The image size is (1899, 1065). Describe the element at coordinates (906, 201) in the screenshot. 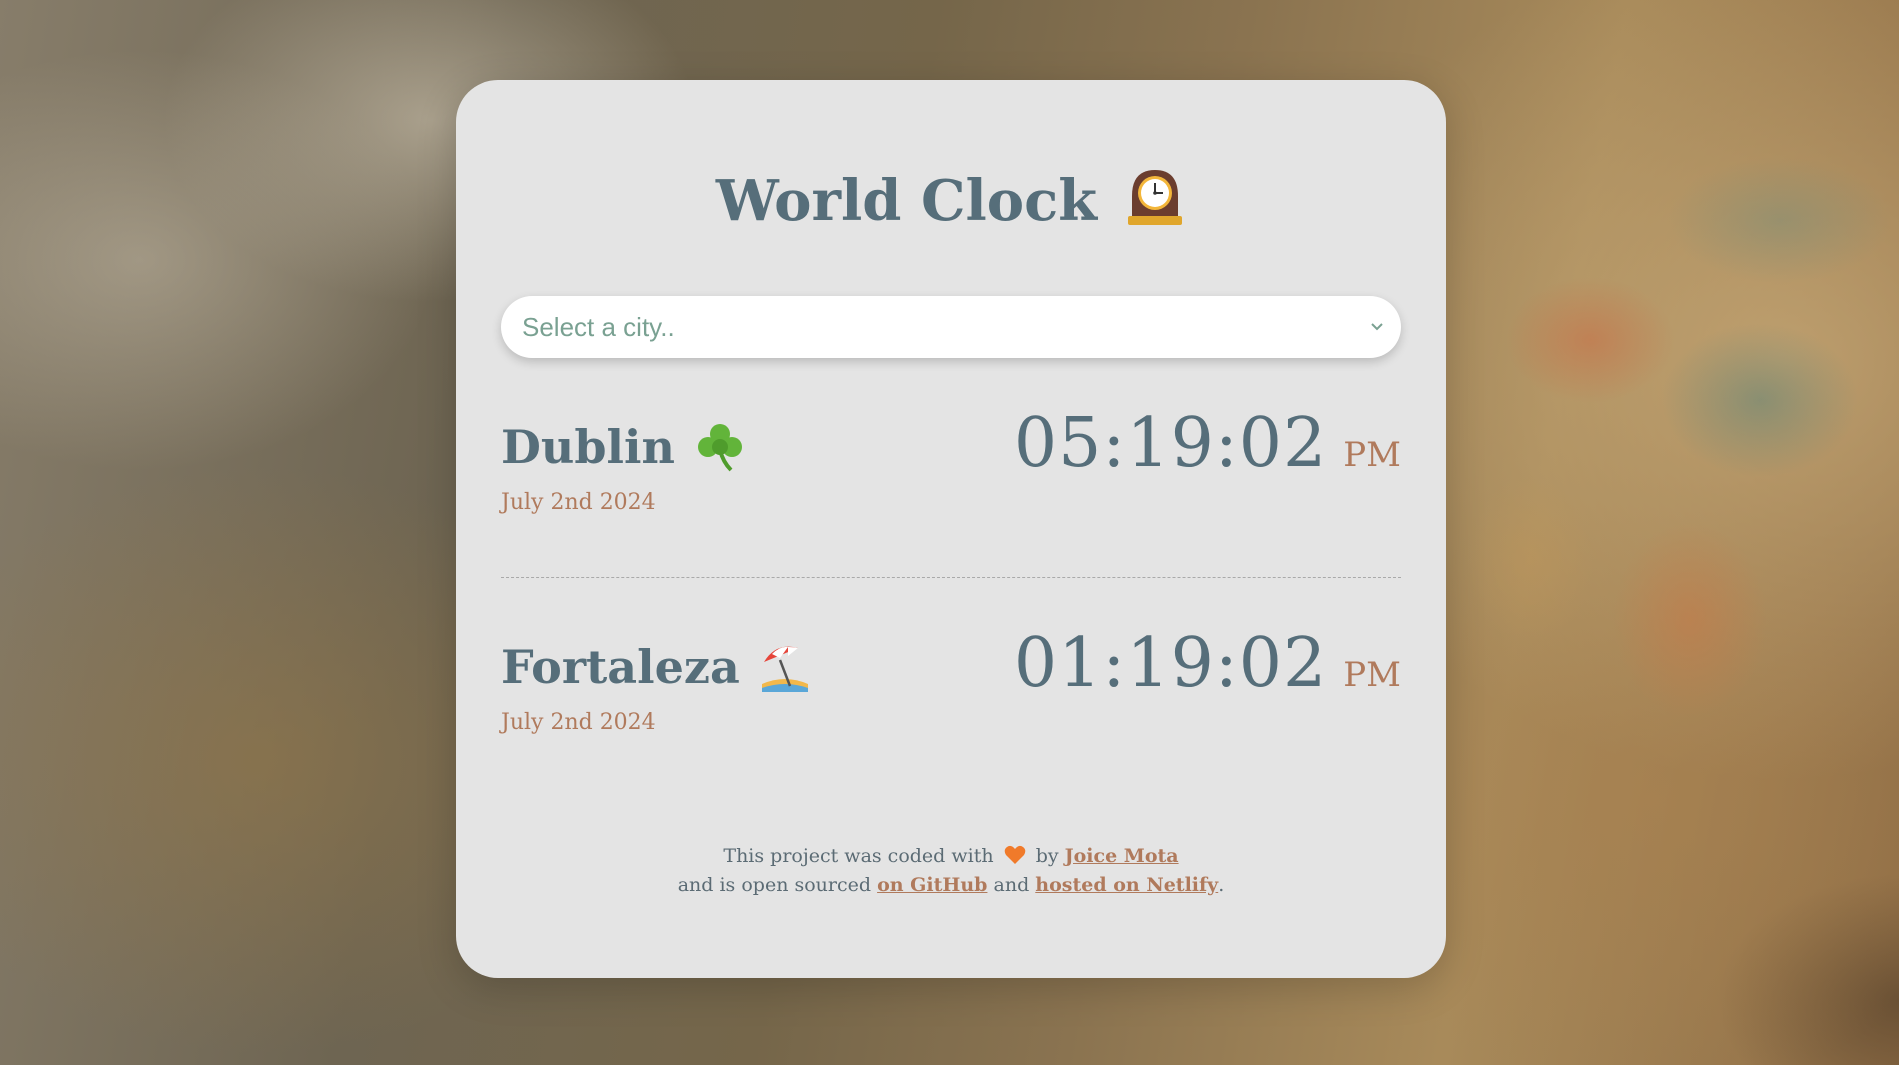

I see `page-title: World Clock` at that location.